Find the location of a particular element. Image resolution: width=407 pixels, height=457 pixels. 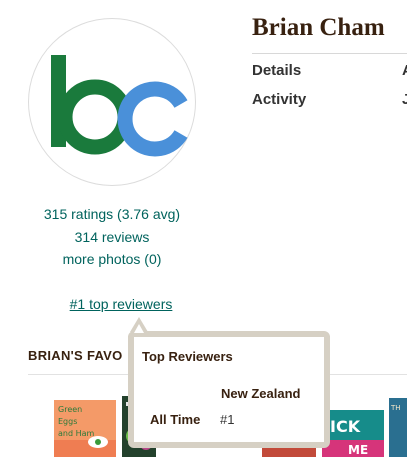

svg-text: TH is located at coordinates (395, 408).